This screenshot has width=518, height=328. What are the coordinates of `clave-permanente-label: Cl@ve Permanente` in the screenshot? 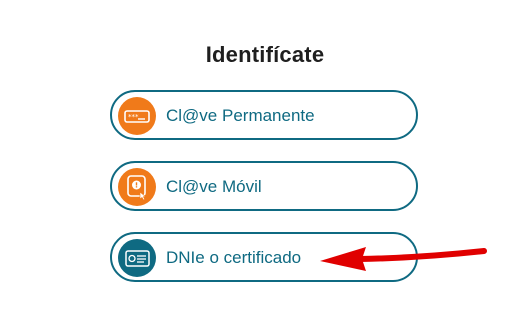 It's located at (240, 115).